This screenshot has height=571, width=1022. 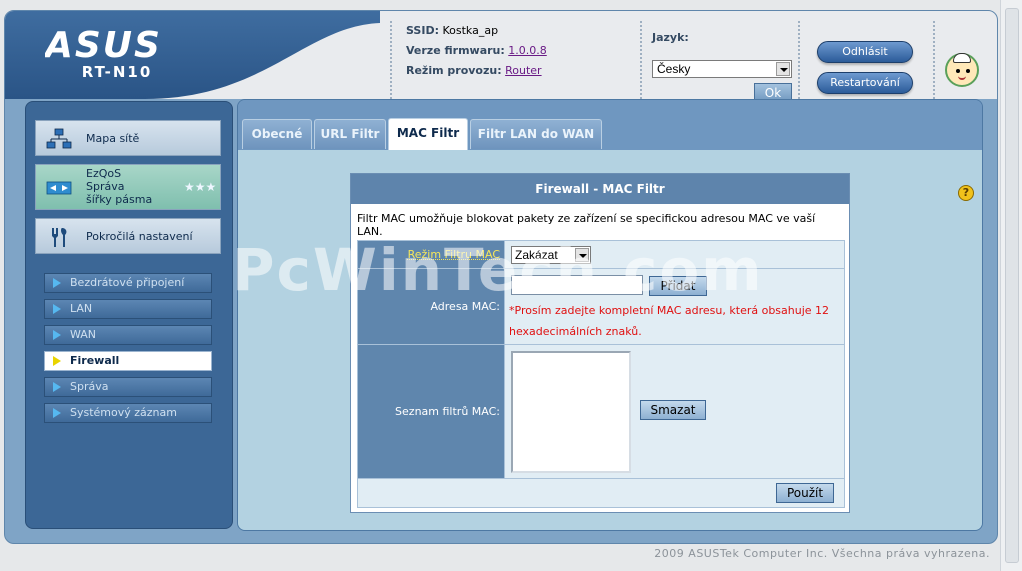 What do you see at coordinates (536, 134) in the screenshot?
I see `tab-lan-to-wan-filter: Filtr LAN do WAN` at bounding box center [536, 134].